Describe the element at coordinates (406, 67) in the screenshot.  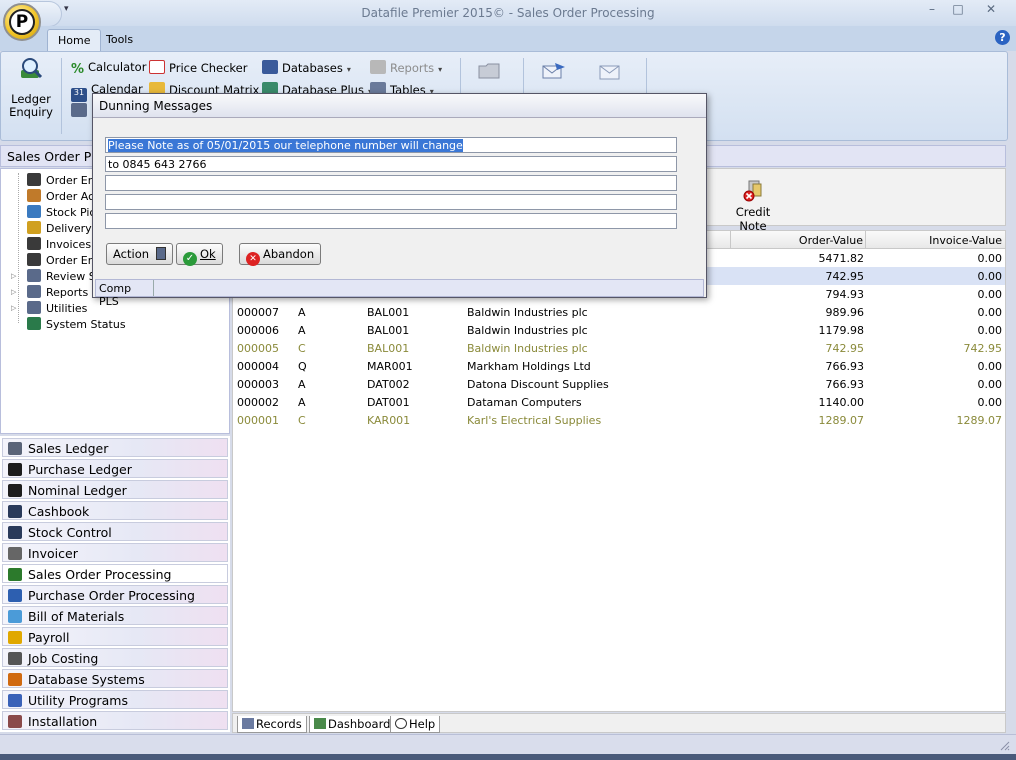
I see `reports-button: Reports ▾` at that location.